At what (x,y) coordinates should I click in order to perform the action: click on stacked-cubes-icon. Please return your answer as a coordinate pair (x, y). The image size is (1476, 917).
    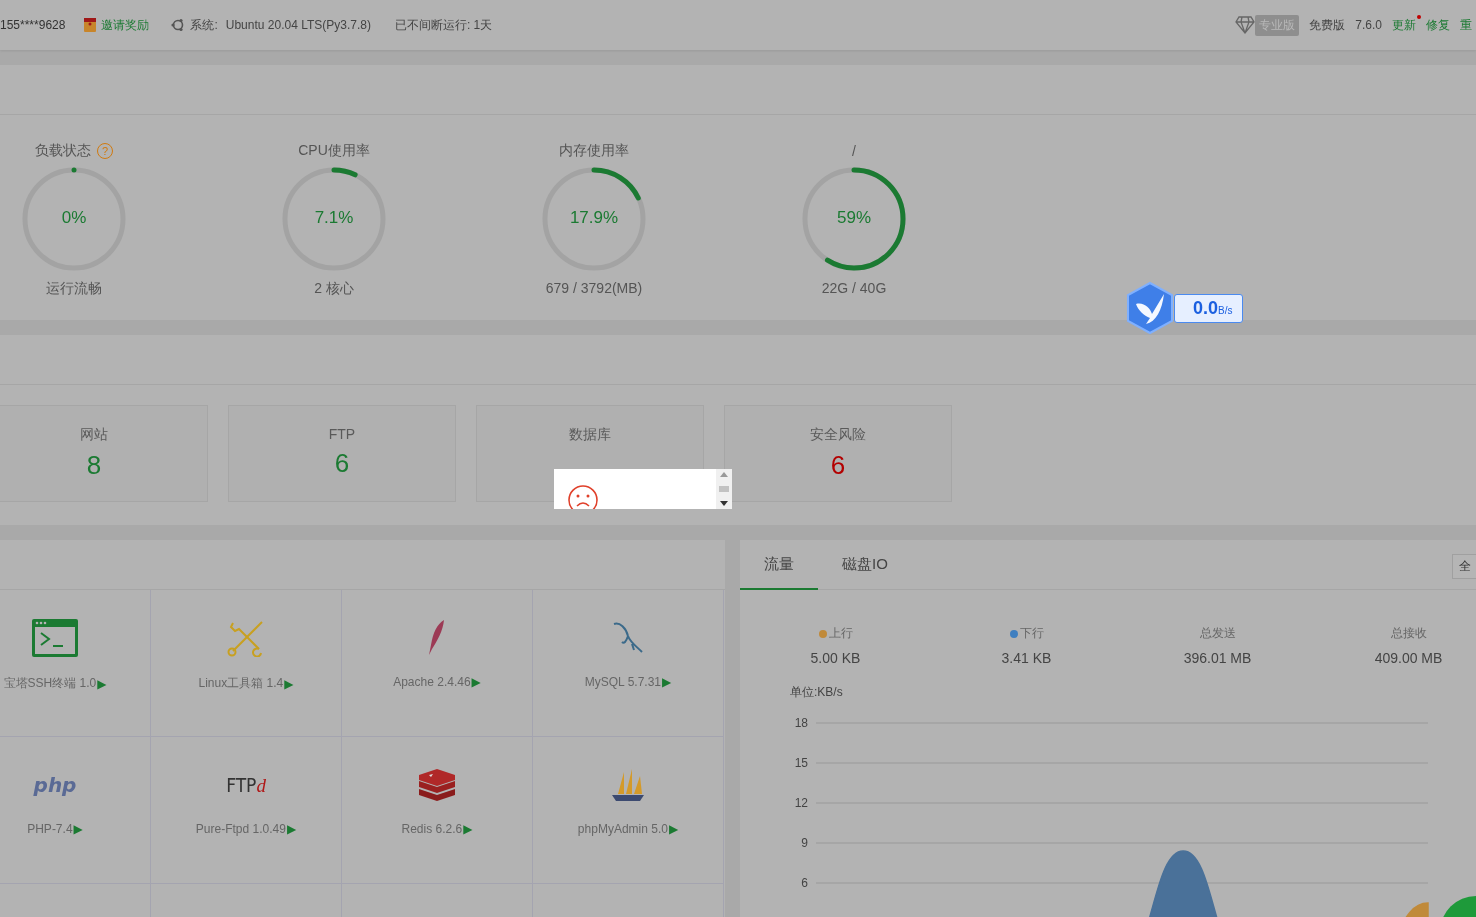
    Looking at the image, I should click on (437, 785).